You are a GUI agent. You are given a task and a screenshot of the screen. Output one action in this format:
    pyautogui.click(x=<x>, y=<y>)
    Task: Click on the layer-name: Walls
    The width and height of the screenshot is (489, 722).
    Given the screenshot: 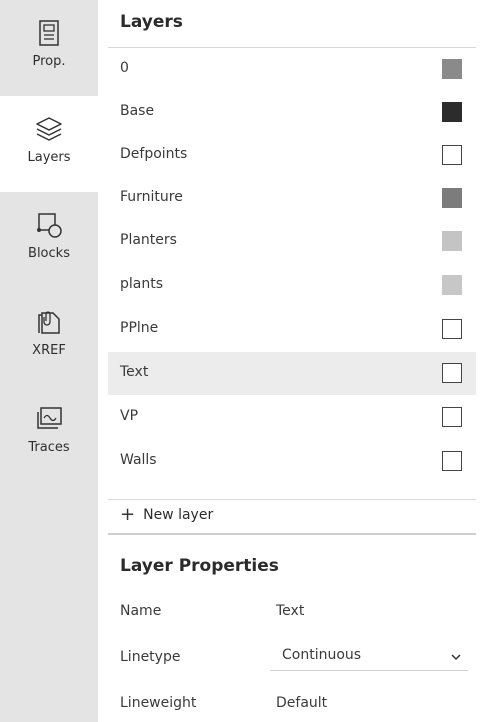 What is the action you would take?
    pyautogui.click(x=138, y=460)
    